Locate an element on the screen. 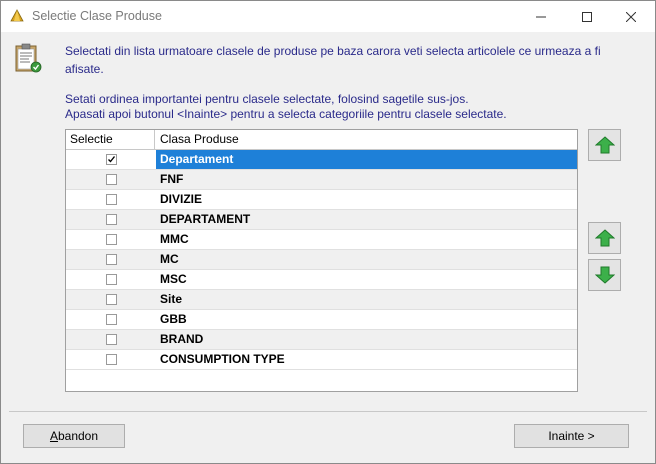 The height and width of the screenshot is (464, 656). table-row: DEPARTAMENT is located at coordinates (321, 220).